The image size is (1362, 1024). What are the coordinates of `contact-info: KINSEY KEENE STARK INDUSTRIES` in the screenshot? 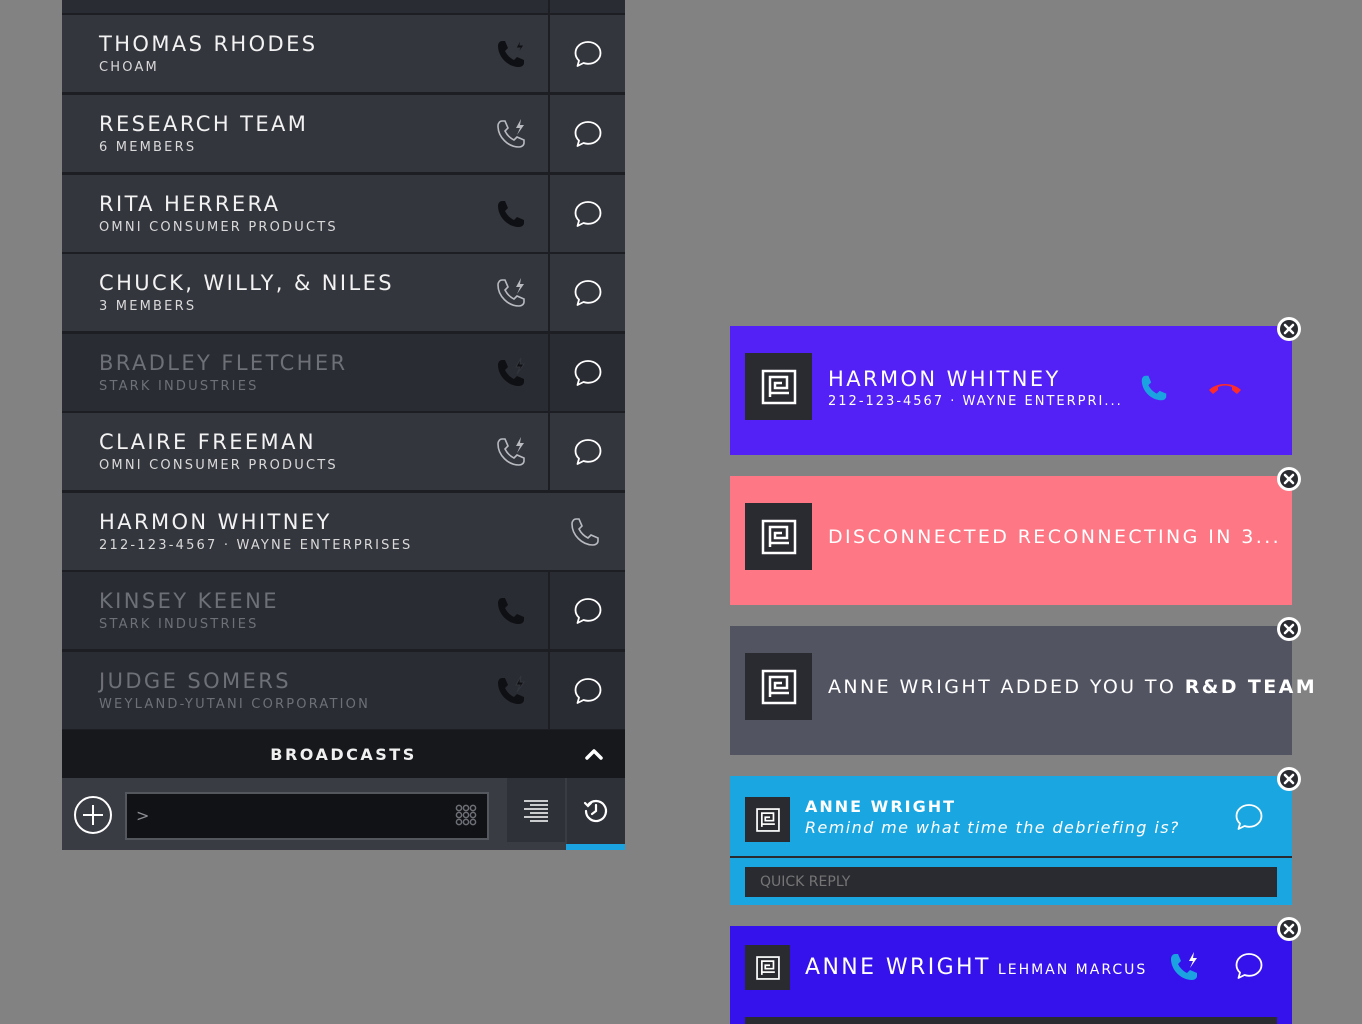 It's located at (305, 610).